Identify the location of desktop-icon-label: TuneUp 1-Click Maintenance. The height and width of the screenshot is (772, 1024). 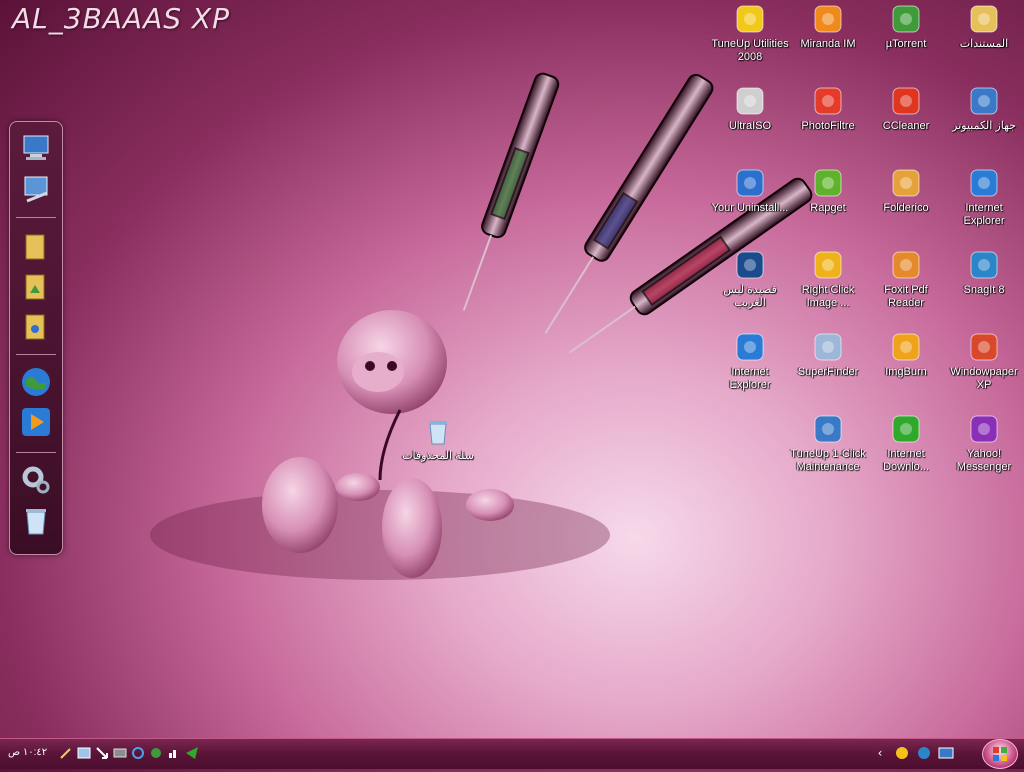
(828, 460).